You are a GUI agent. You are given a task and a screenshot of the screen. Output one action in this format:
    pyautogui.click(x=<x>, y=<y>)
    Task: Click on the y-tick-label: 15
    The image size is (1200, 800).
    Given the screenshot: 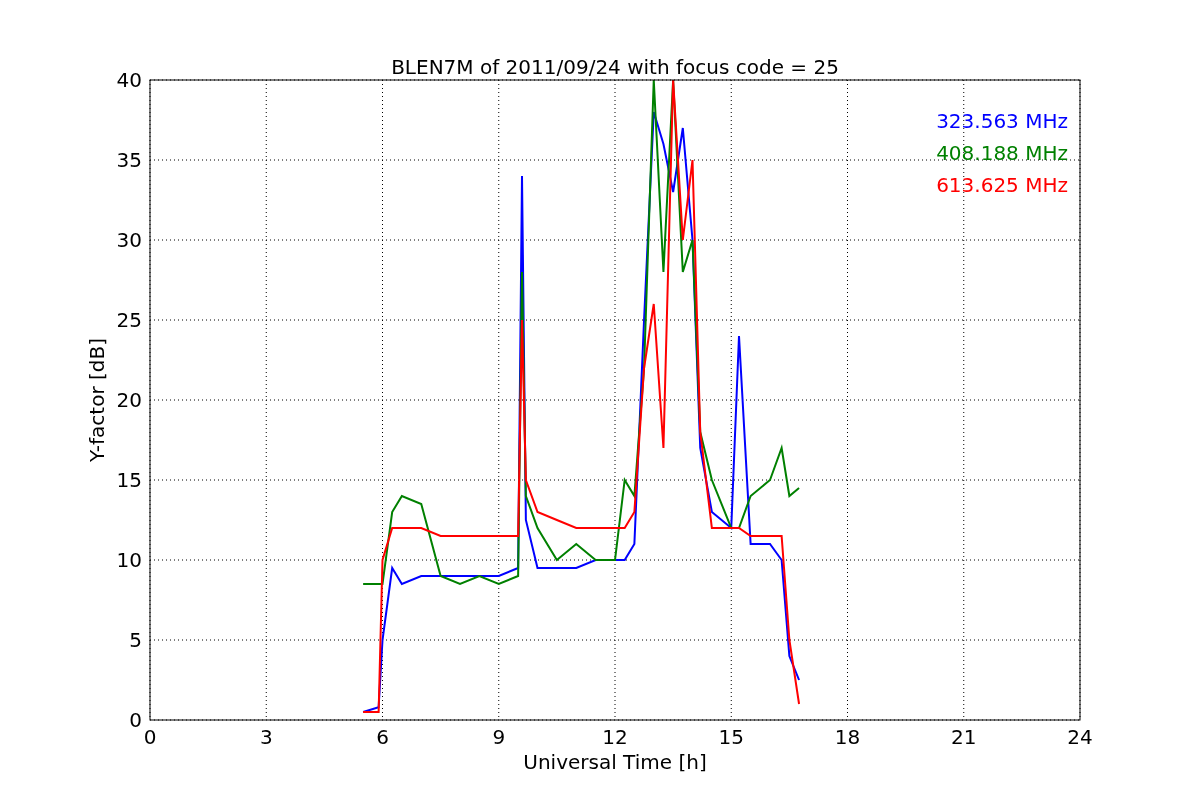 What is the action you would take?
    pyautogui.click(x=129, y=480)
    